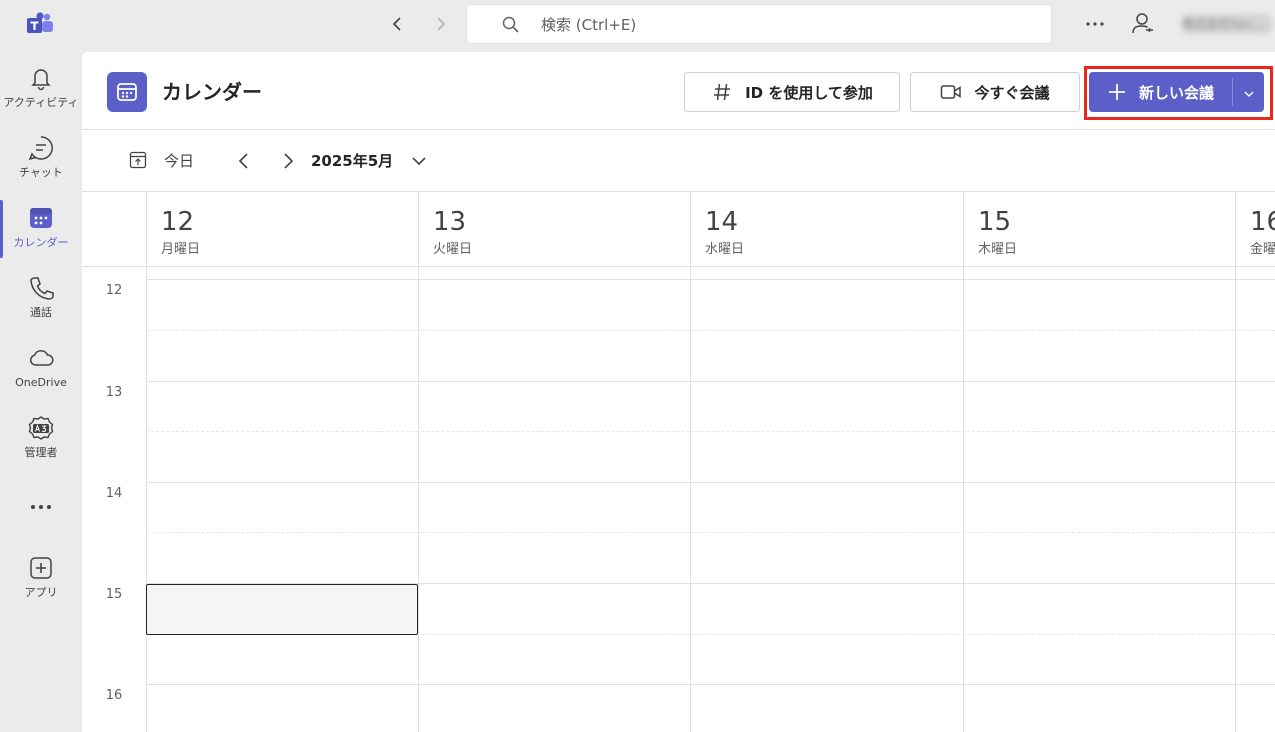 This screenshot has width=1275, height=732. I want to click on day-header: 13 火曜日, so click(554, 229).